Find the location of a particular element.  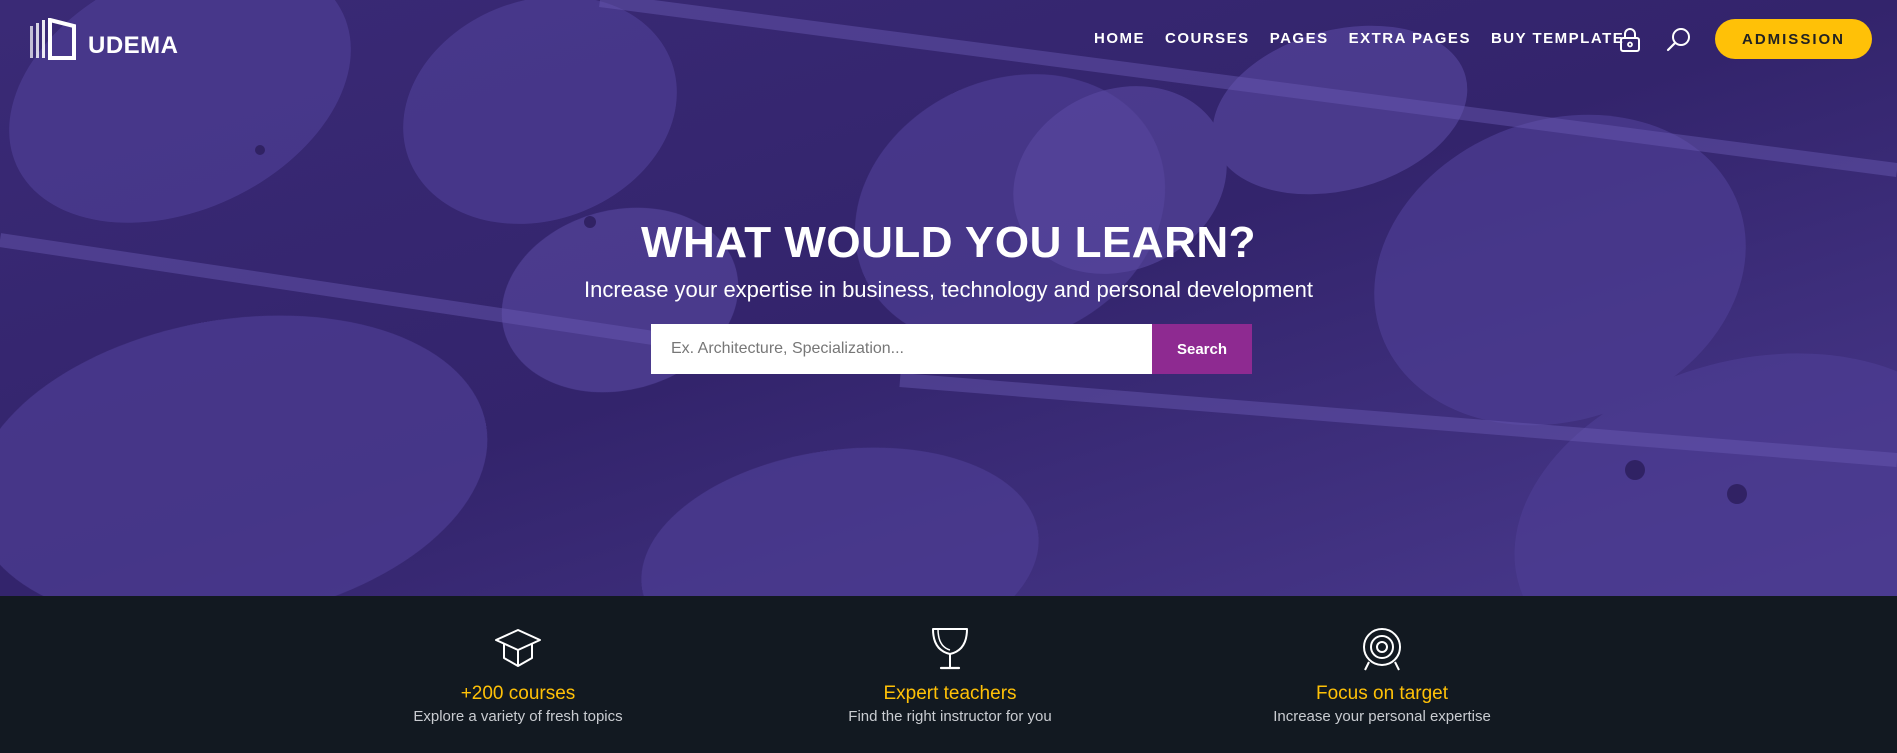

nav-home: HOME is located at coordinates (1119, 38).